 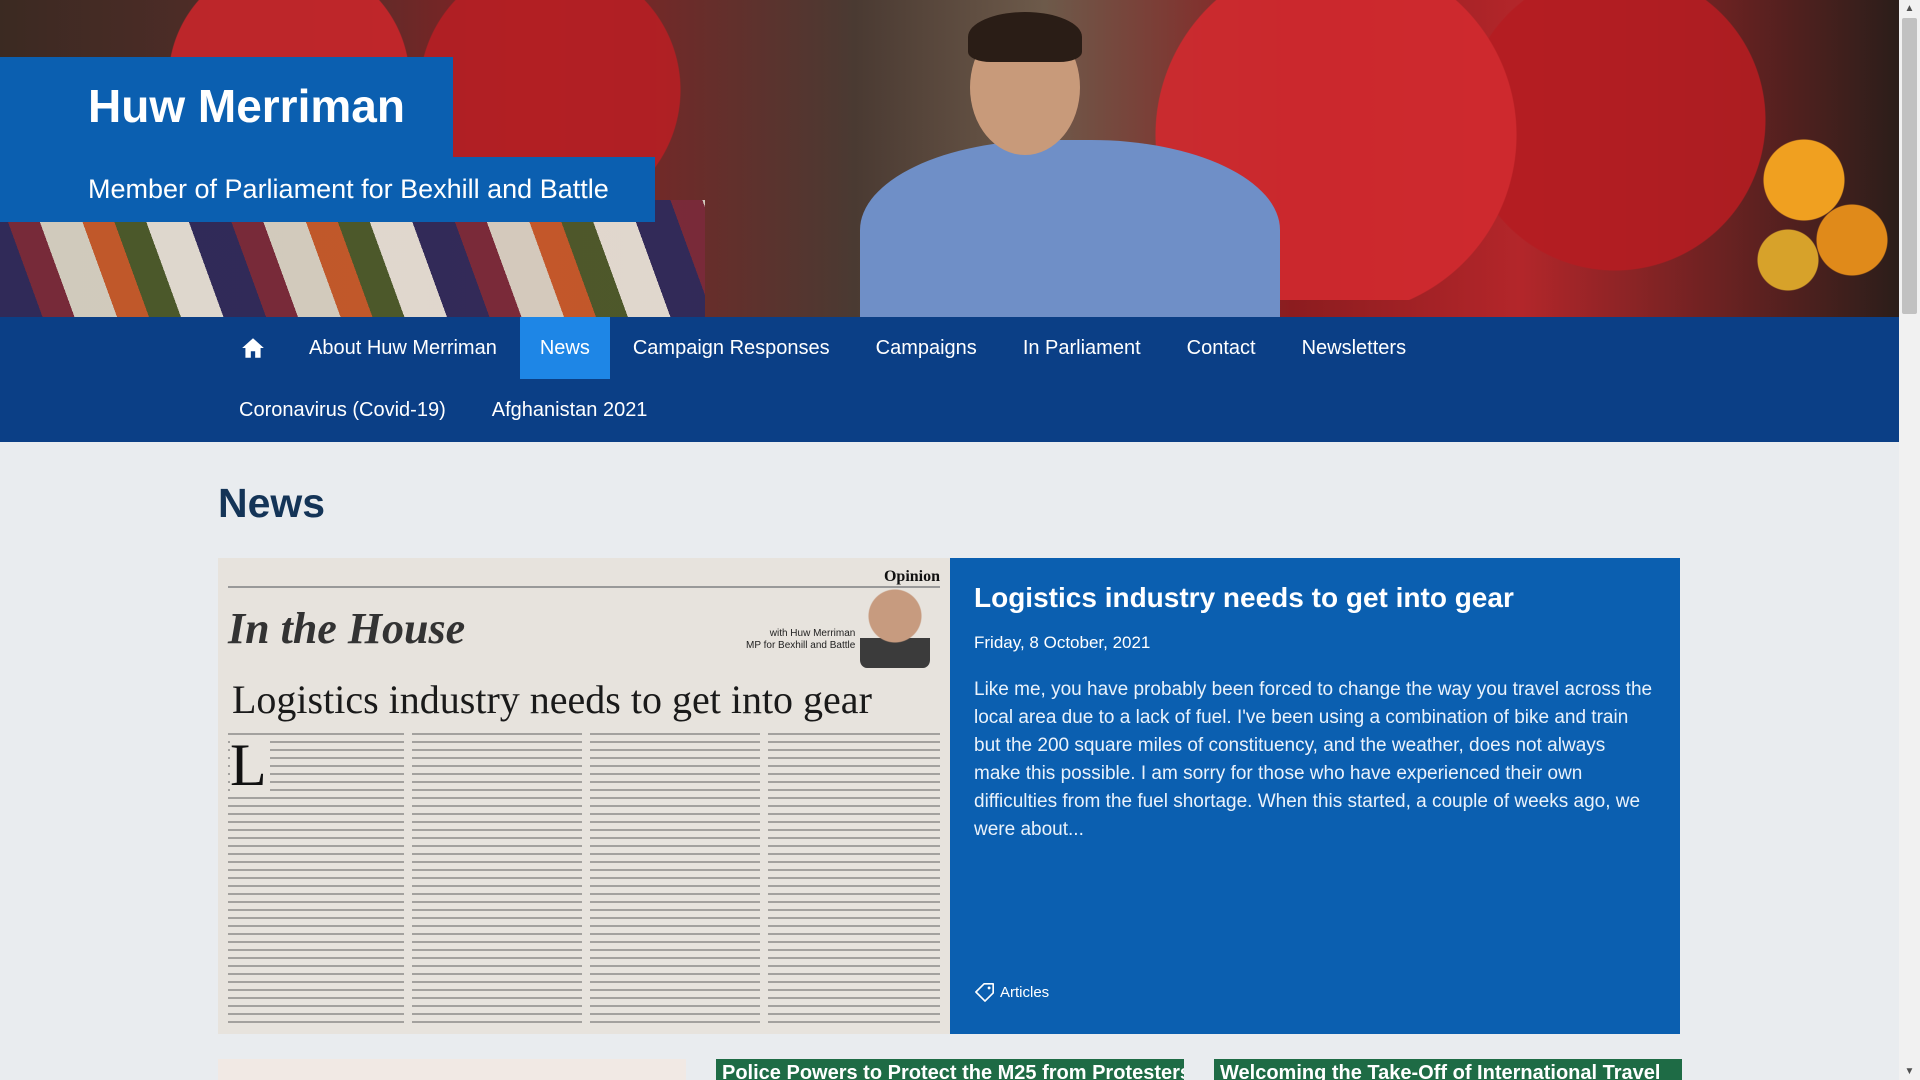 I want to click on nav-row-2: Coronavirus (Covid-19) Afghanistan 2021, so click(x=444, y=410).